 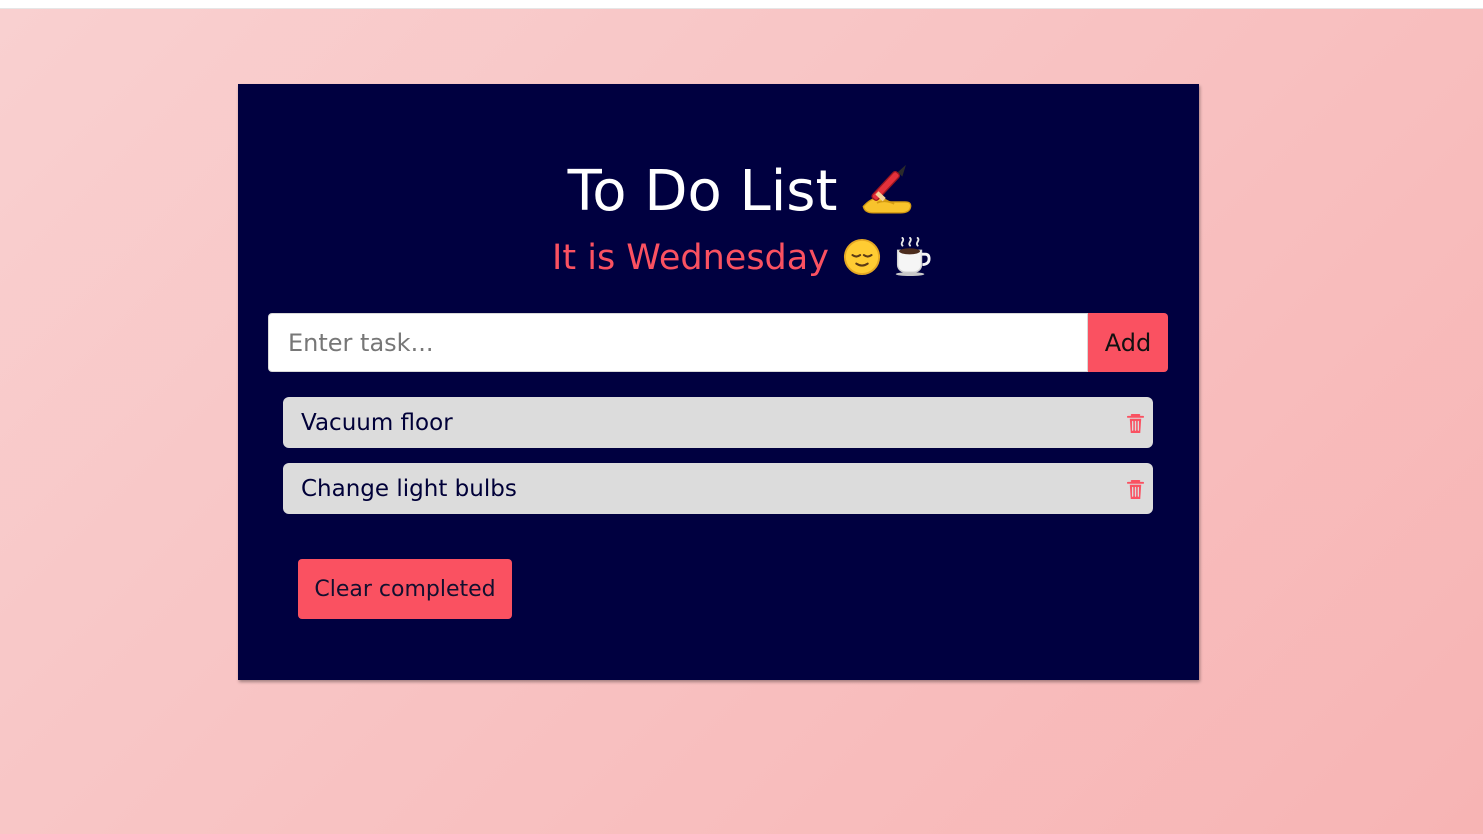 I want to click on page-title: To Do List, so click(x=741, y=192).